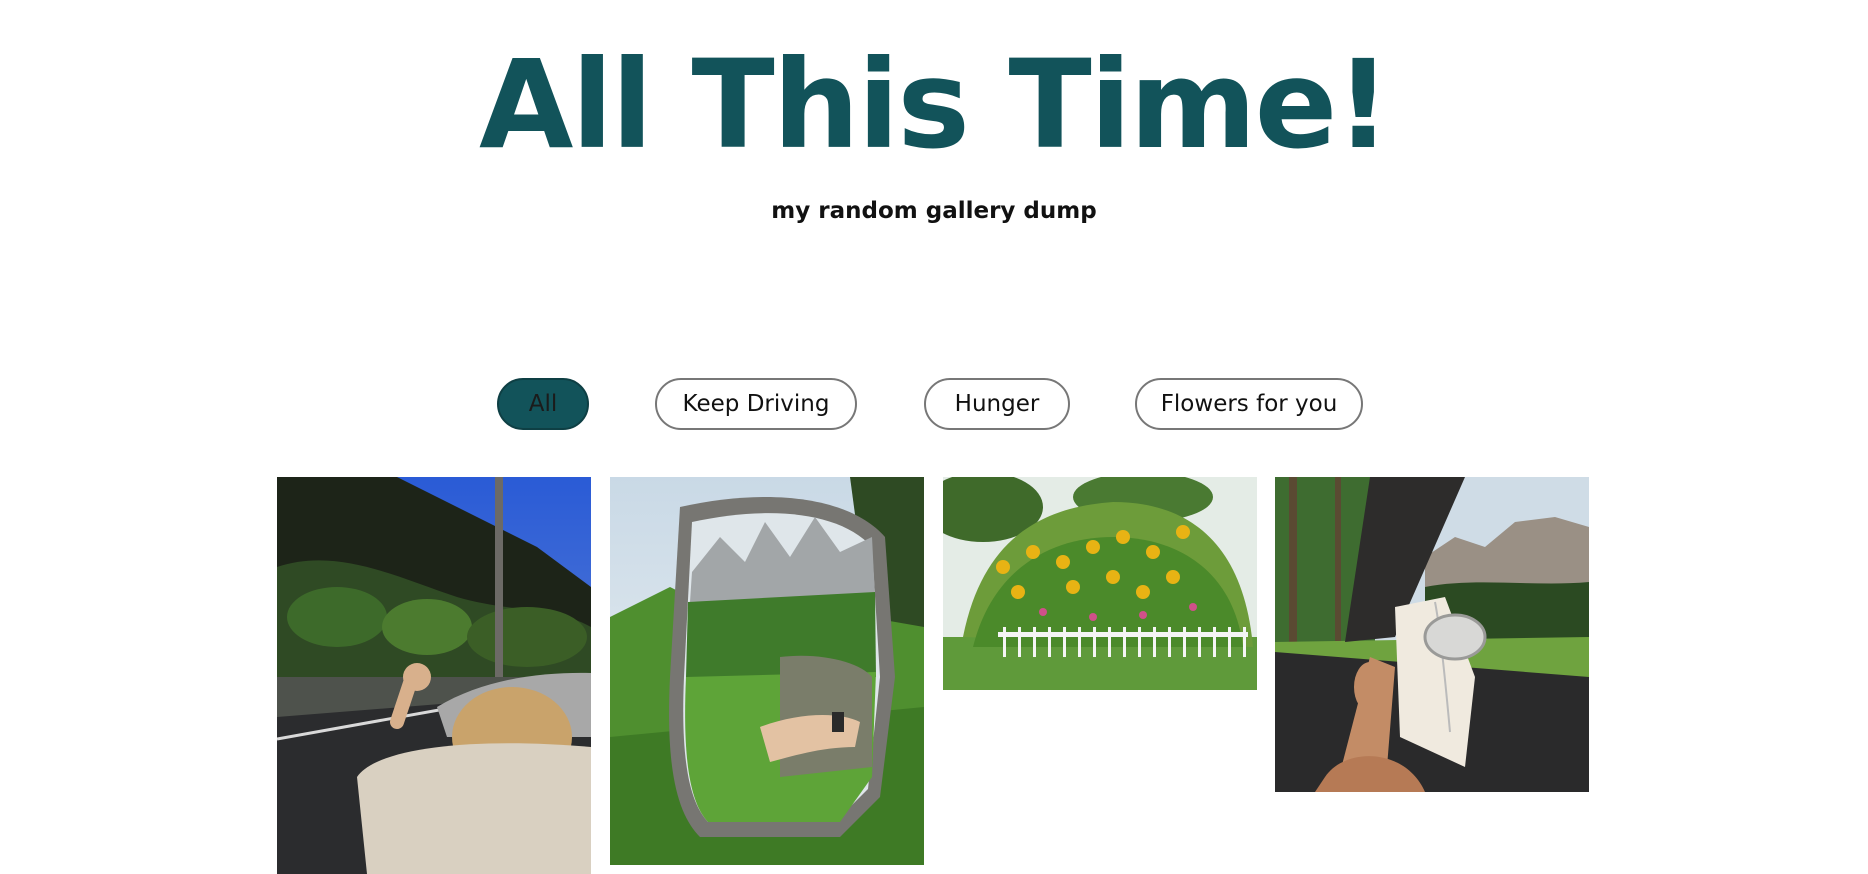  I want to click on convertible-drive-photo, so click(434, 675).